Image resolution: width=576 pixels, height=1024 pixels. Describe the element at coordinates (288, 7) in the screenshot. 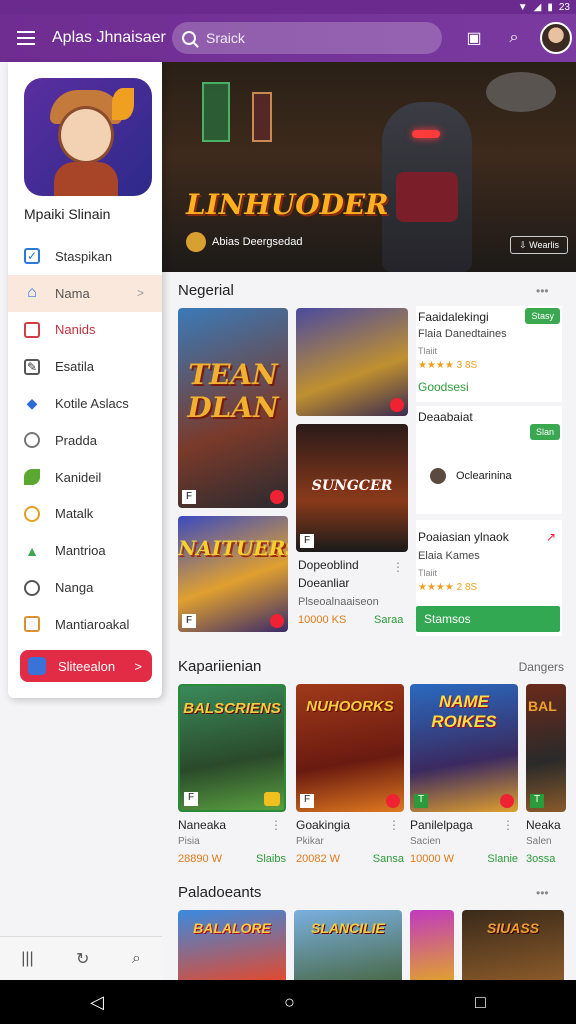

I see `status-bar: ▼ ◢ ▮ 23` at that location.